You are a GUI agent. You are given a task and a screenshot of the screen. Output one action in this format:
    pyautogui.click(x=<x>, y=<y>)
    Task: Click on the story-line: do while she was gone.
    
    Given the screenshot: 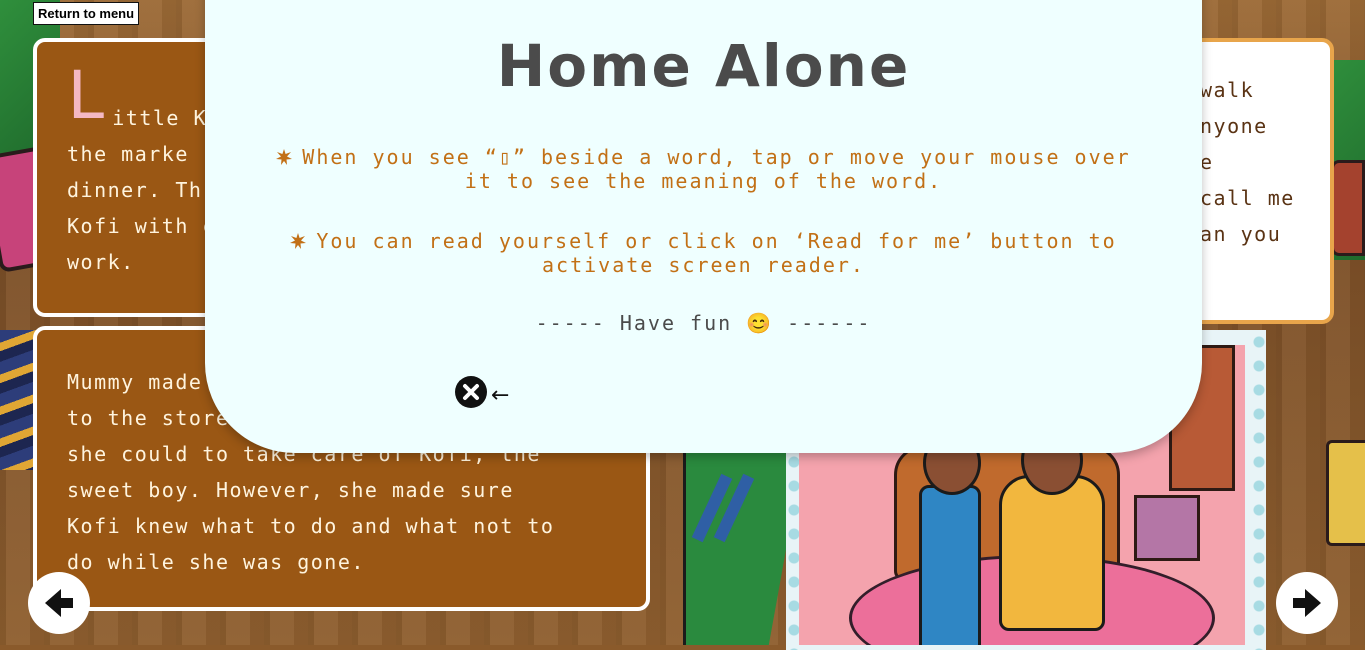 What is the action you would take?
    pyautogui.click(x=216, y=562)
    